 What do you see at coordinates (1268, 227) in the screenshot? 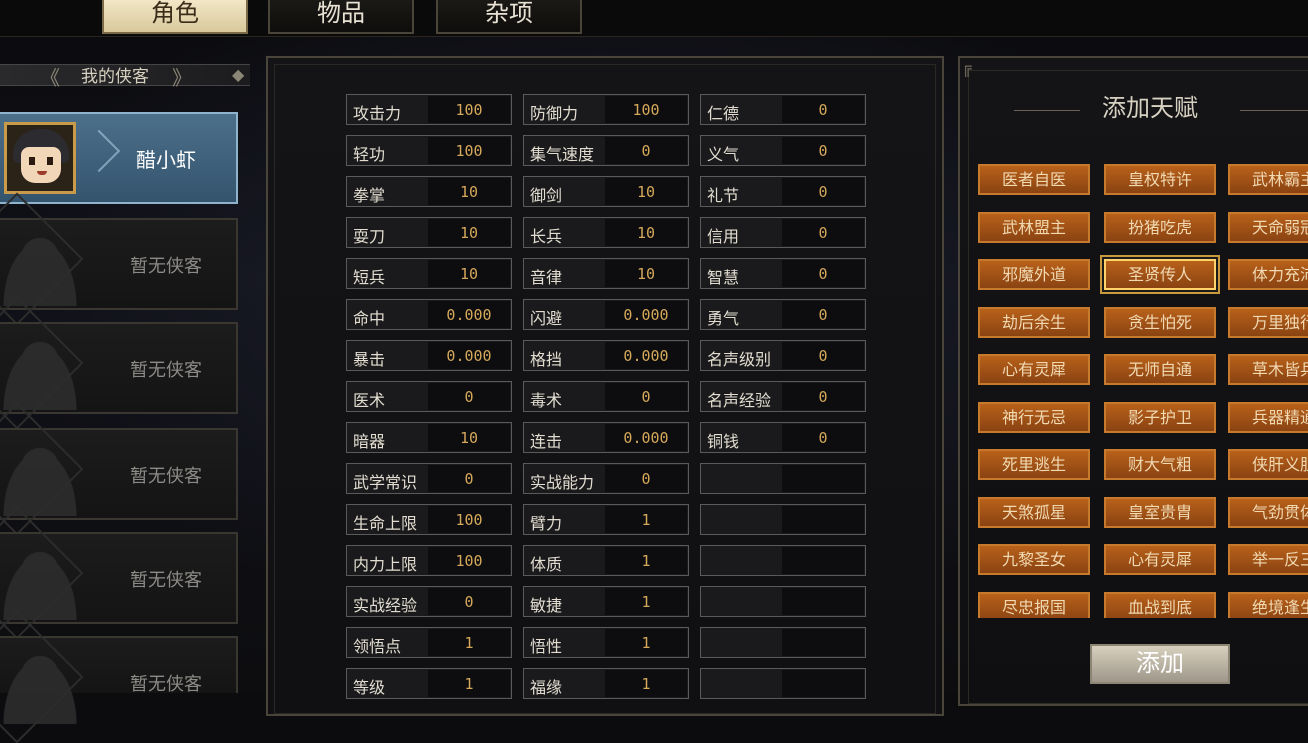
I see `talent-button: 天命弱冠` at bounding box center [1268, 227].